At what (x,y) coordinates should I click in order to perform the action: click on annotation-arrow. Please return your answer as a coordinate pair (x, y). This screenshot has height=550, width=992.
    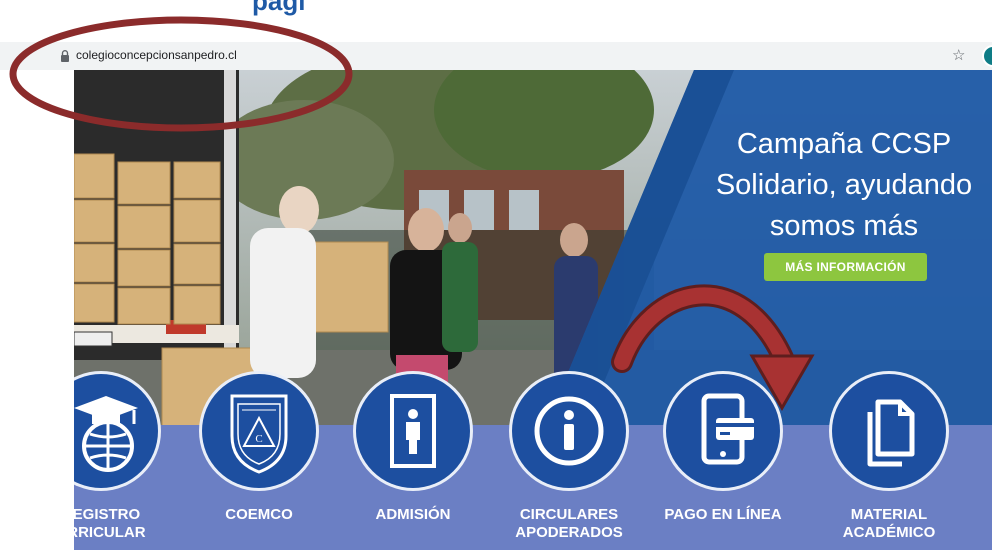
    Looking at the image, I should click on (713, 348).